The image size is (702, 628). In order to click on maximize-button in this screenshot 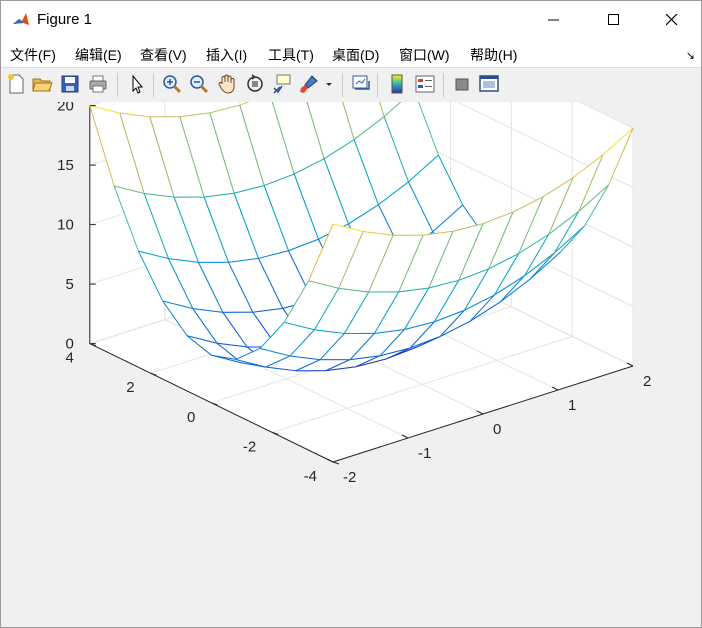, I will do `click(614, 20)`.